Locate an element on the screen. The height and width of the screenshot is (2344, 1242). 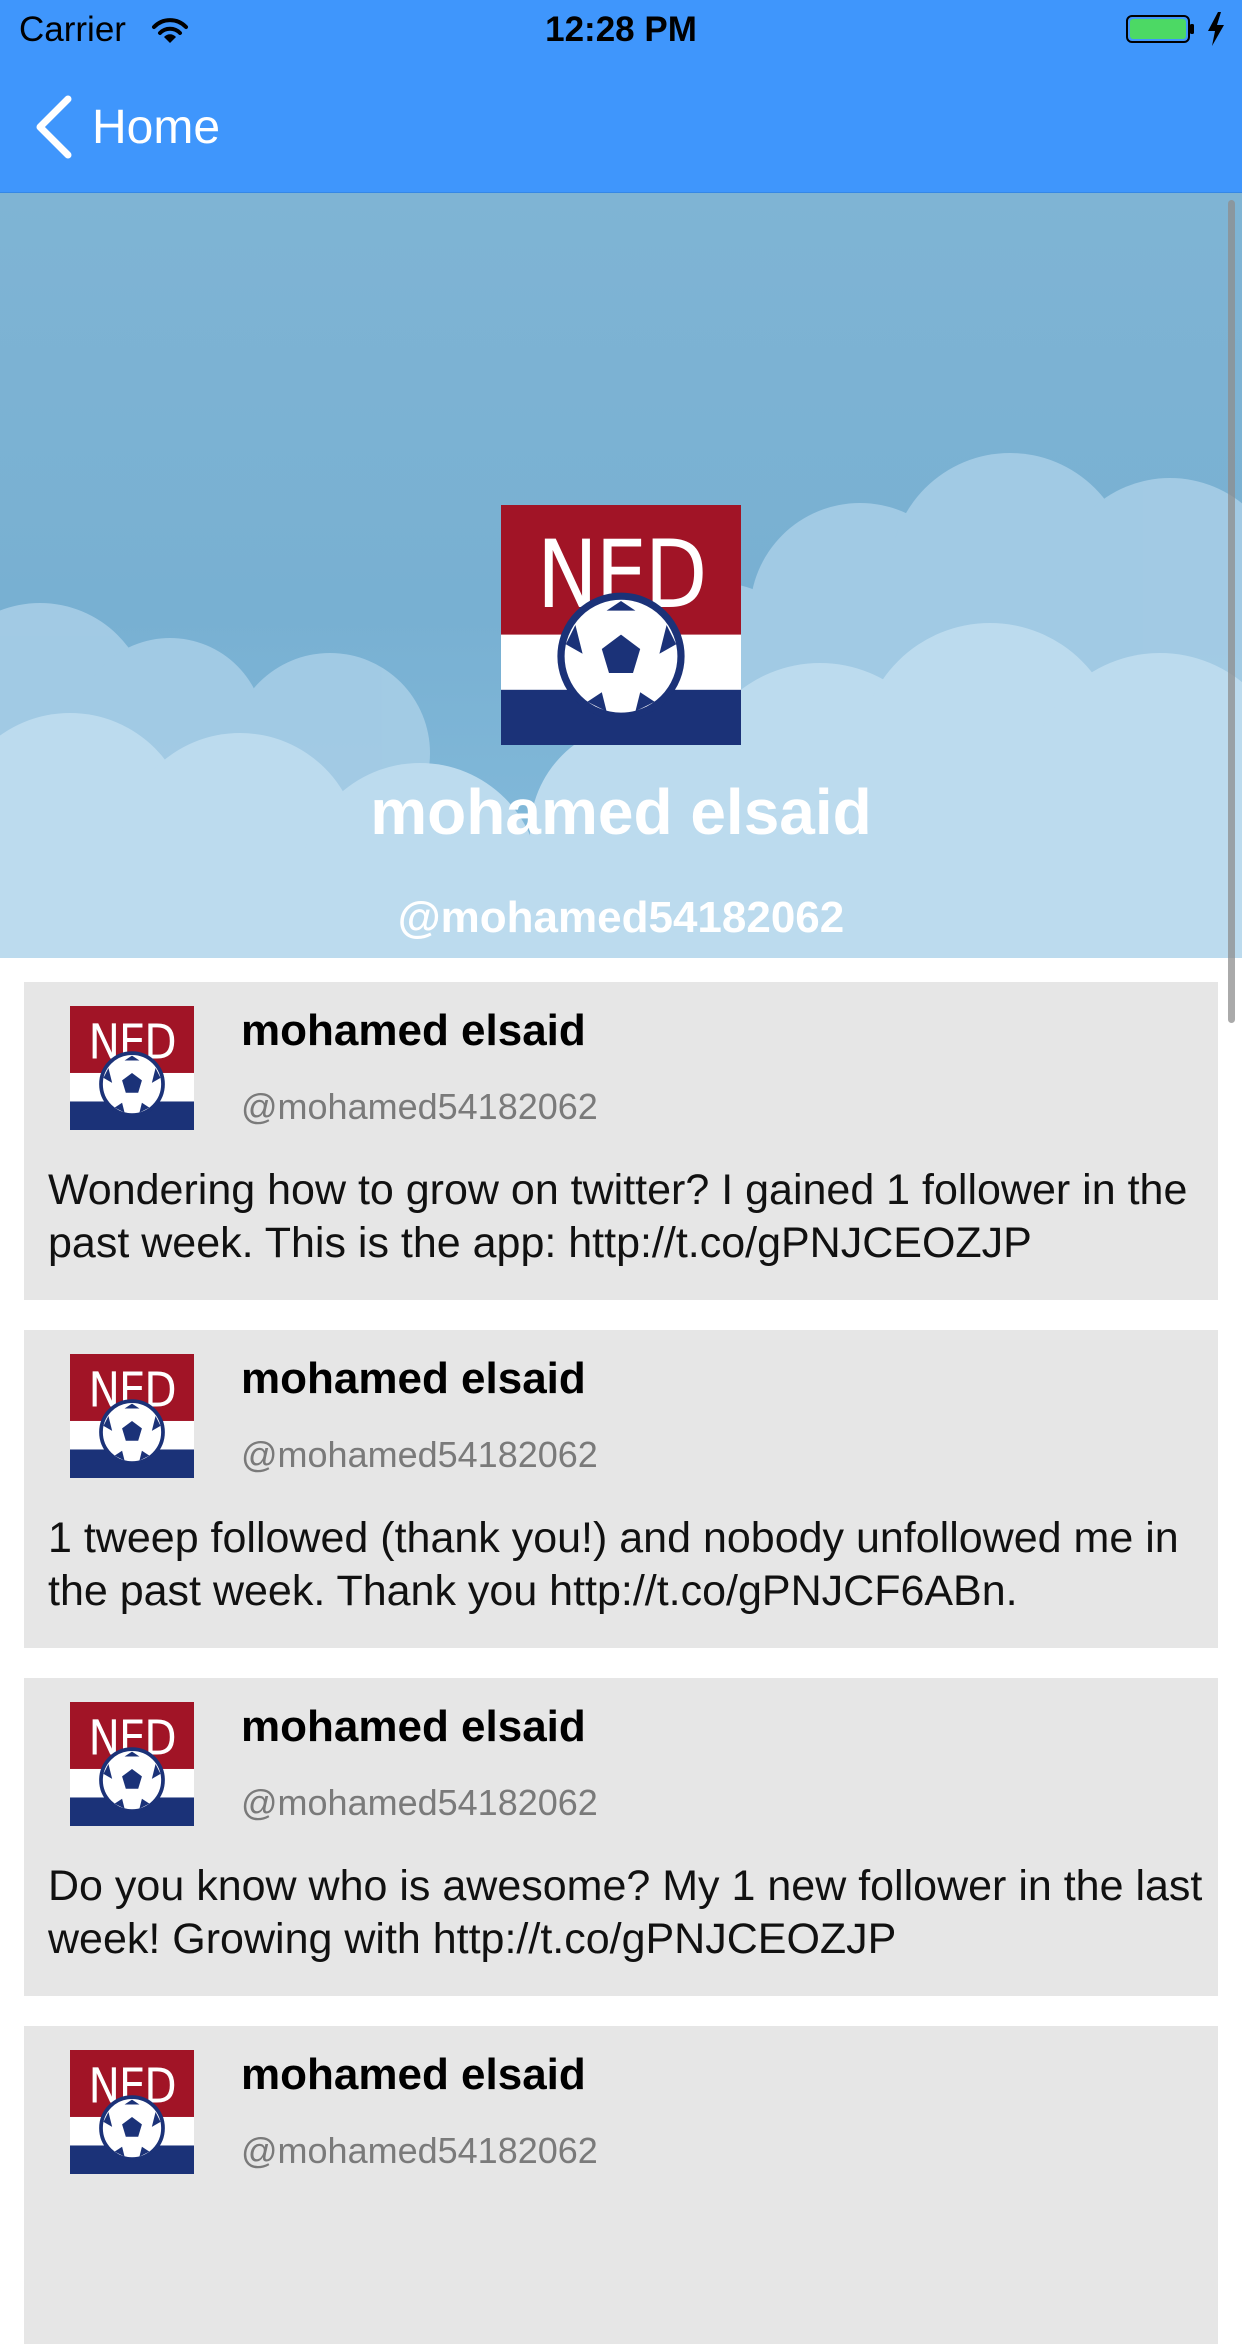
profile-avatar is located at coordinates (621, 625).